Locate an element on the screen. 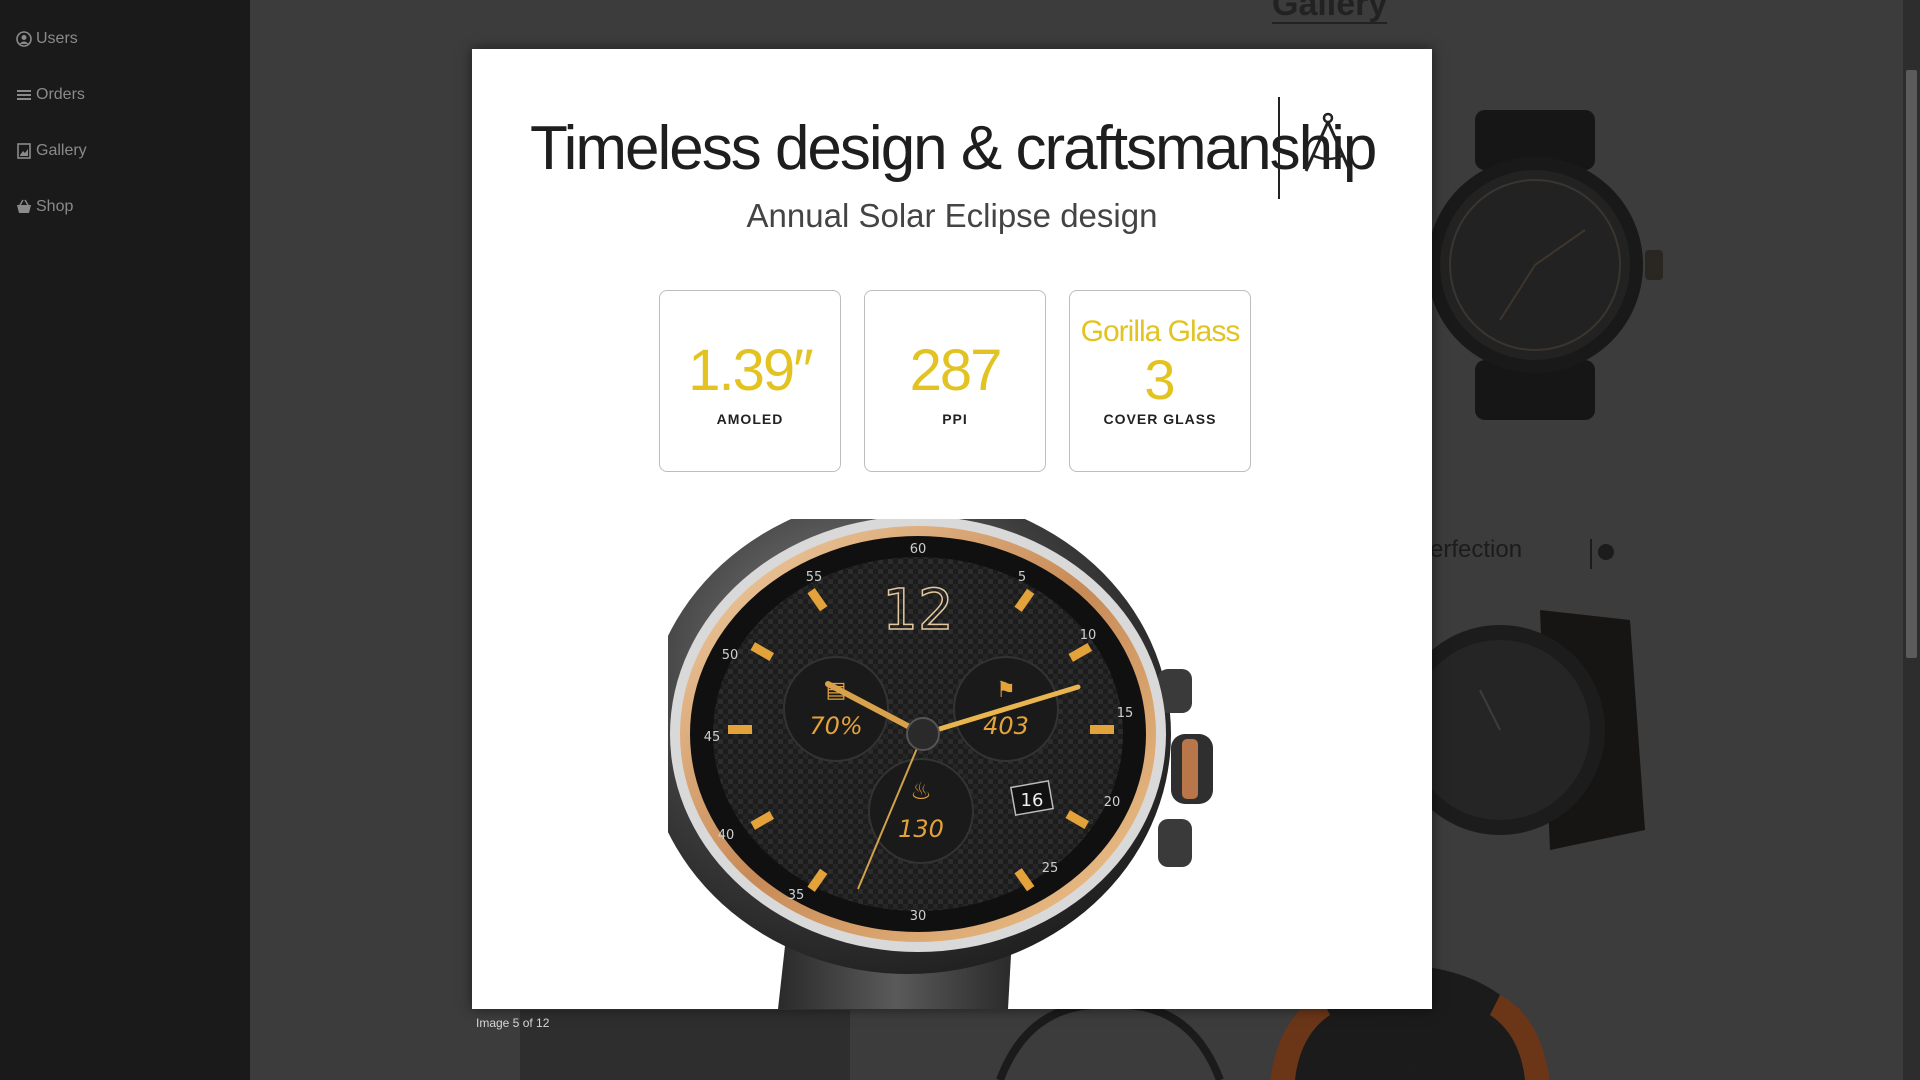 The width and height of the screenshot is (1920, 1080). compass-logo-icon is located at coordinates (1328, 142).